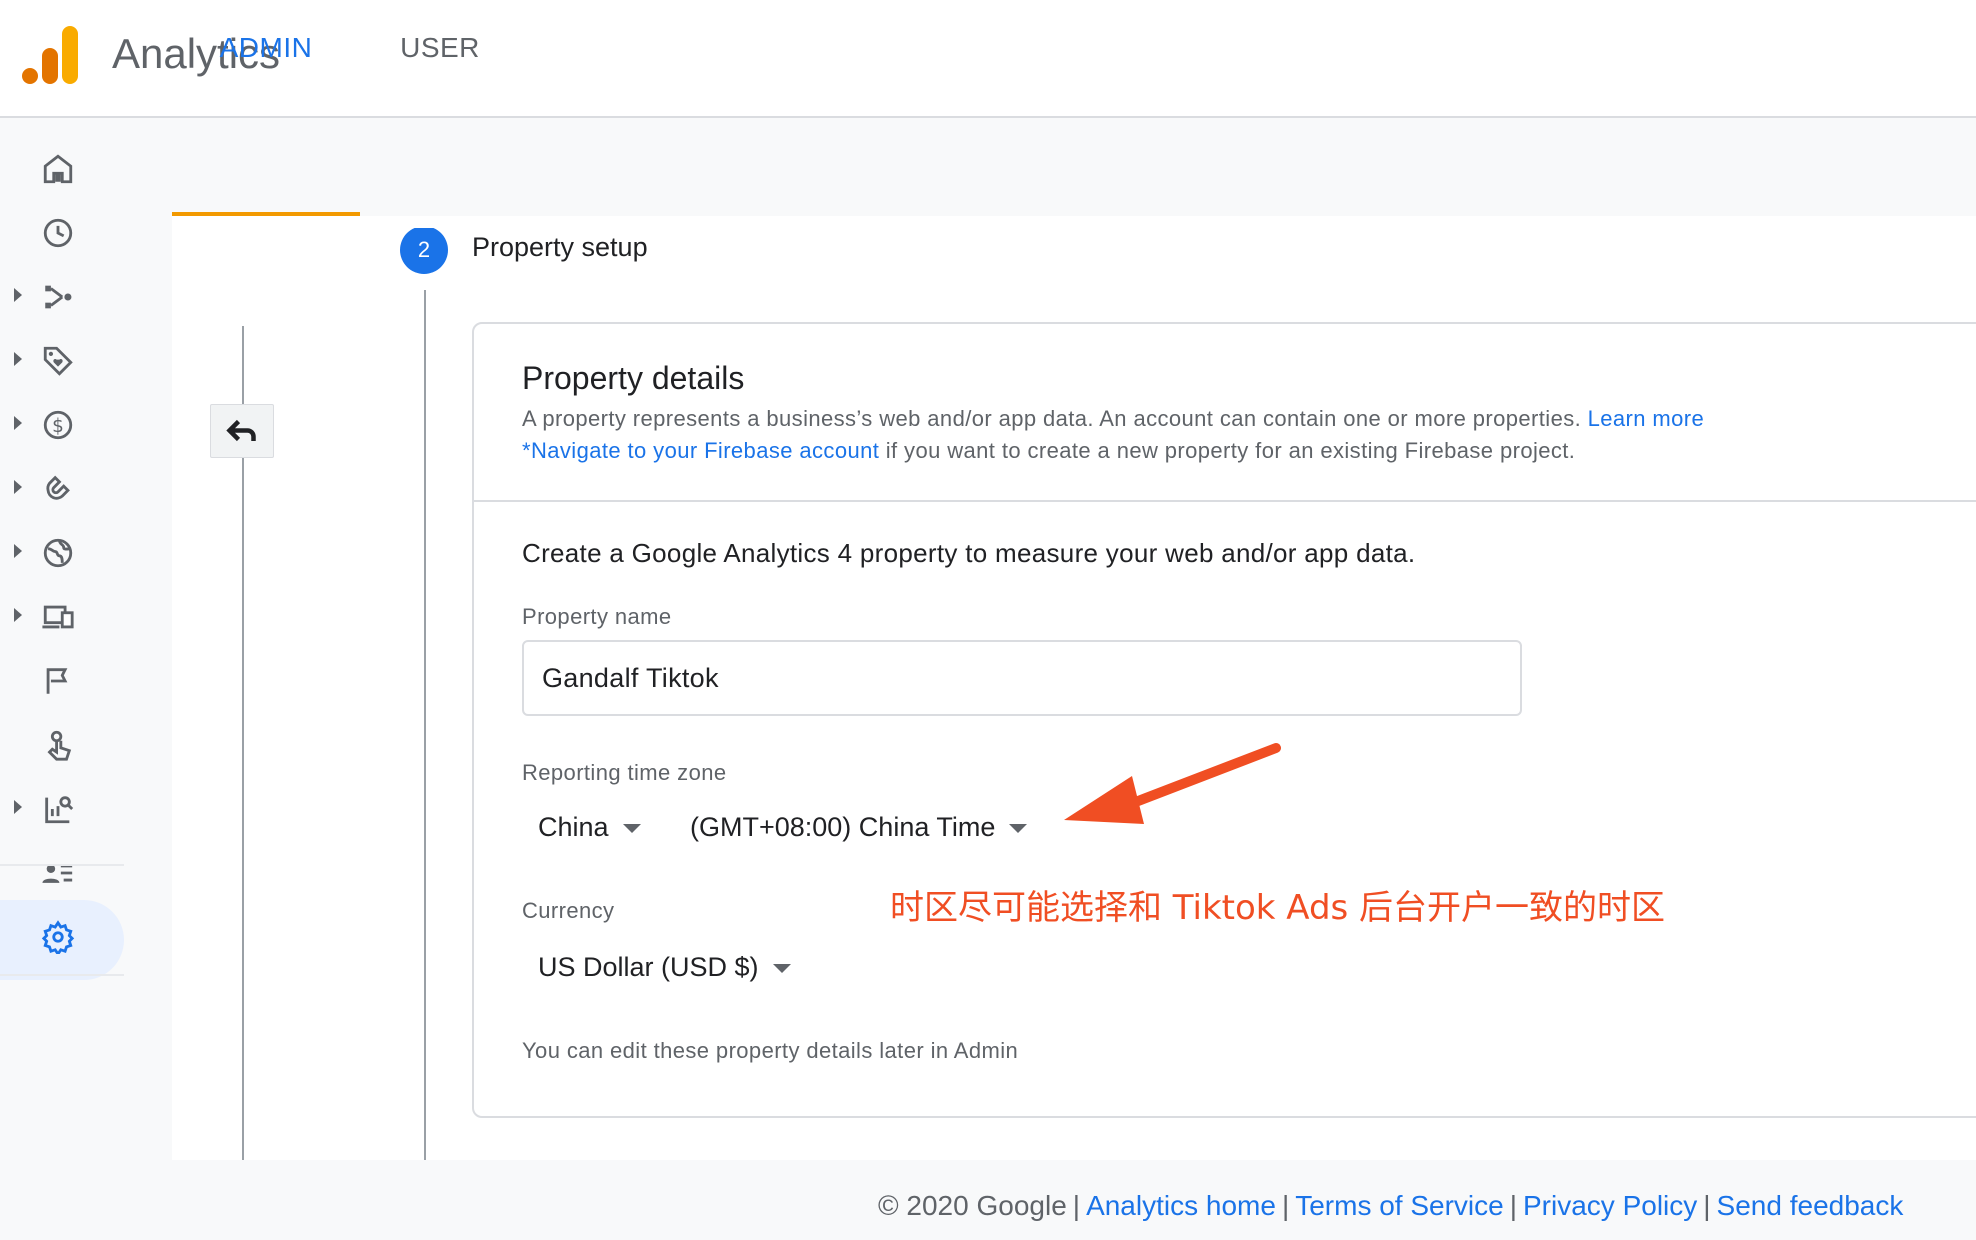  What do you see at coordinates (58, 297) in the screenshot?
I see `flow-icon` at bounding box center [58, 297].